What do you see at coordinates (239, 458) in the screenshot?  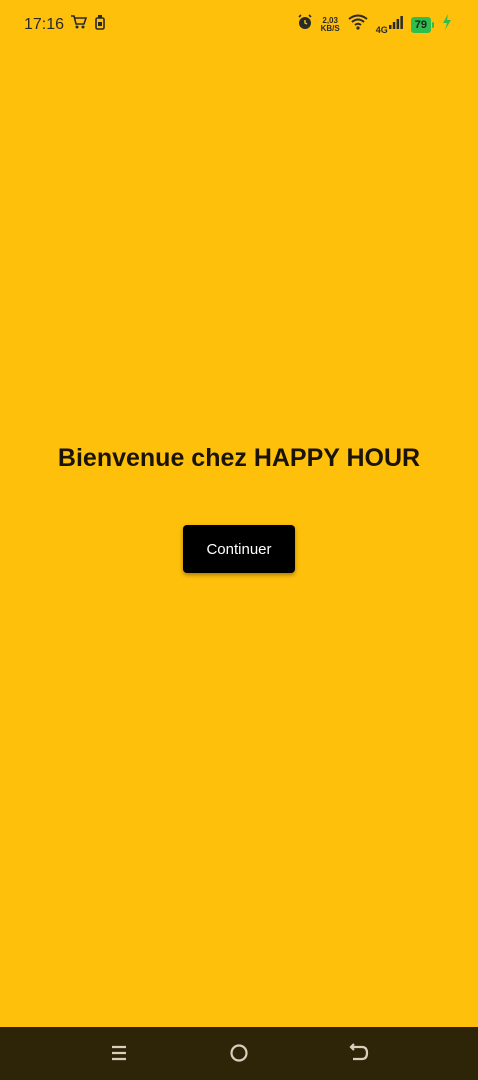 I see `welcome-title: Bienvenue chez HAPPY HOUR` at bounding box center [239, 458].